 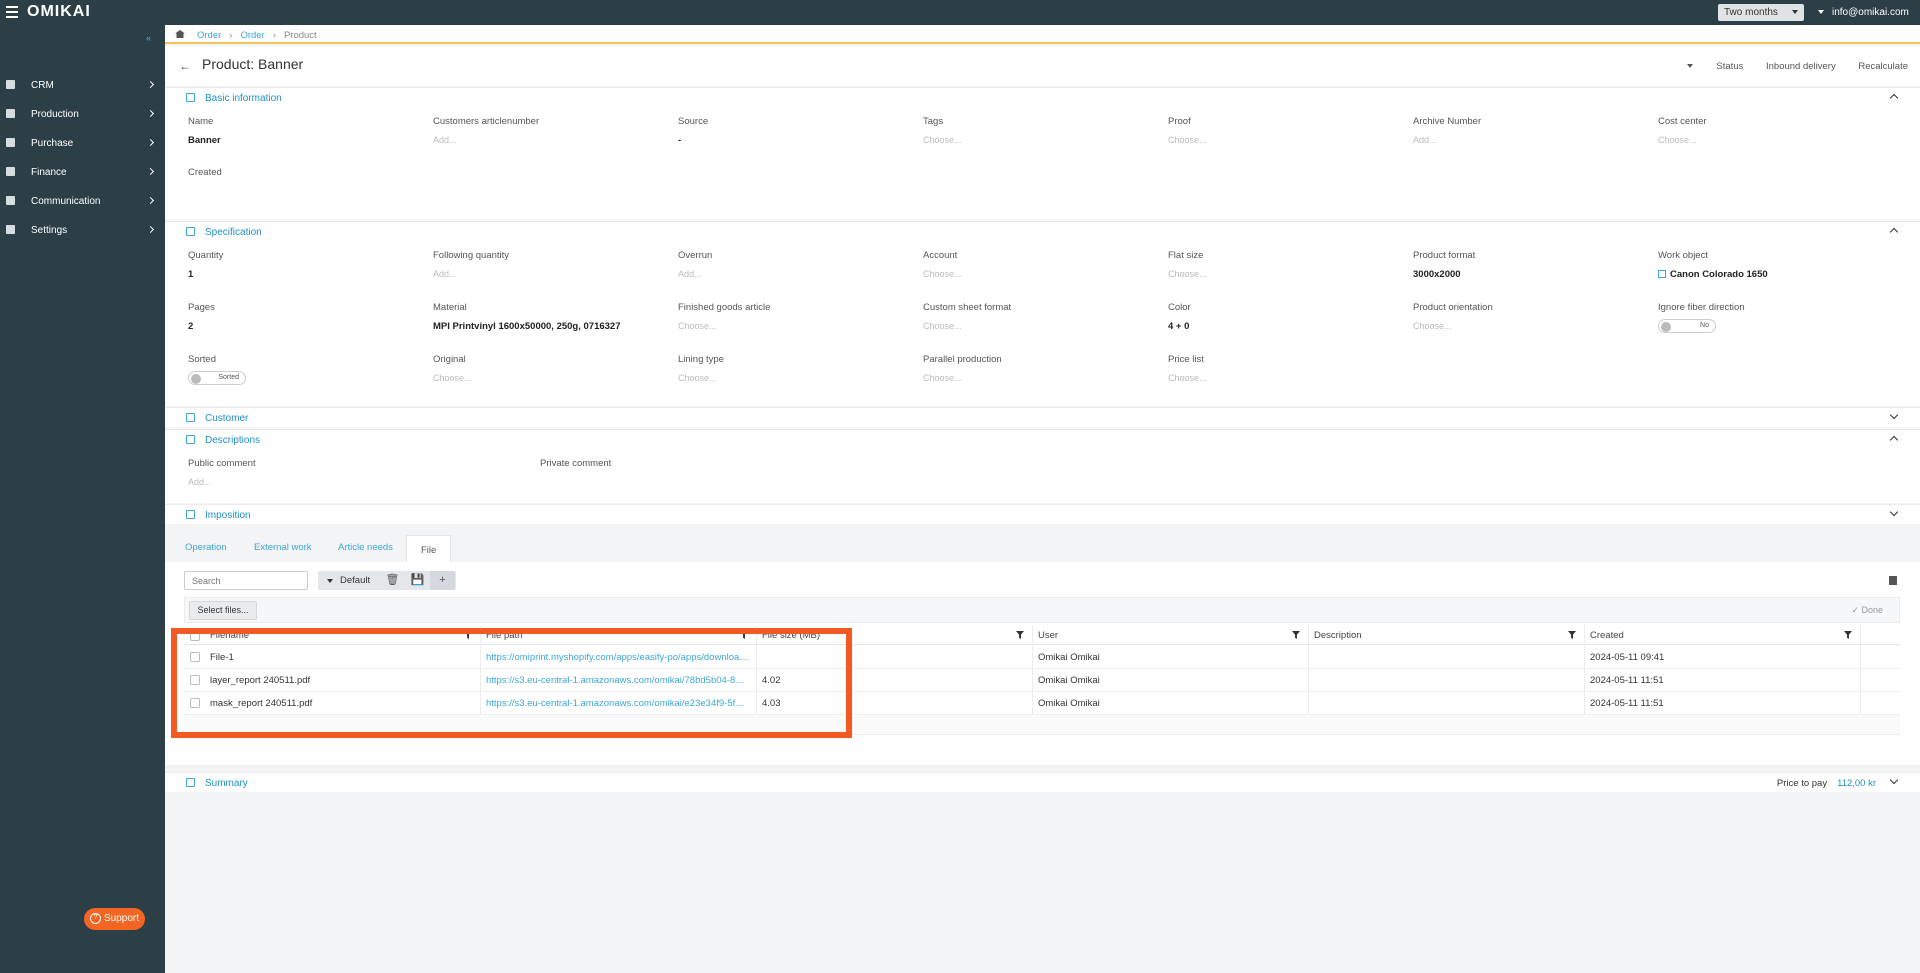 I want to click on section-summary: Summary Price to pay 112,00 kr, so click(x=1042, y=782).